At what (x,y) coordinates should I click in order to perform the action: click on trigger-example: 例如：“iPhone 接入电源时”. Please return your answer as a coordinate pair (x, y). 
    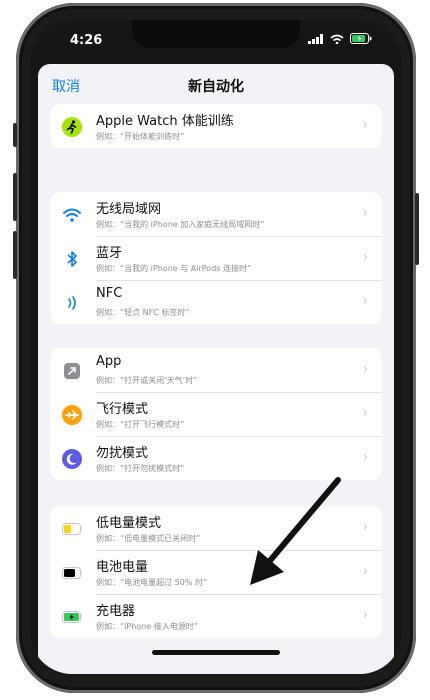
    Looking at the image, I should click on (147, 626).